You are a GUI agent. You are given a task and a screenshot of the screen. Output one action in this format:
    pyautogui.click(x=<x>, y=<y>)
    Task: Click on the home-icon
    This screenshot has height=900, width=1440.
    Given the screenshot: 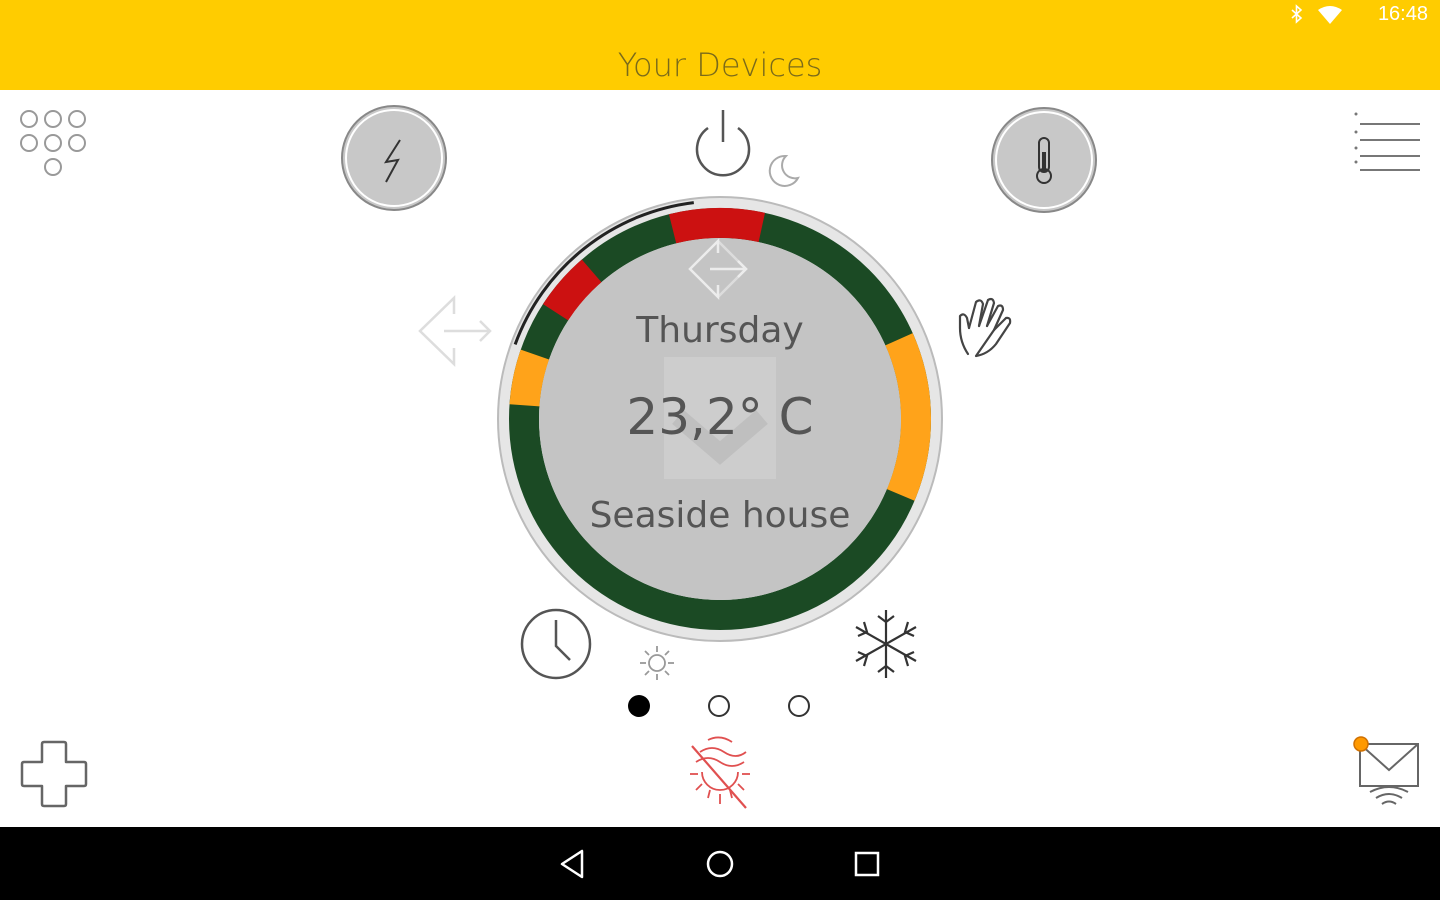 What is the action you would take?
    pyautogui.click(x=720, y=864)
    